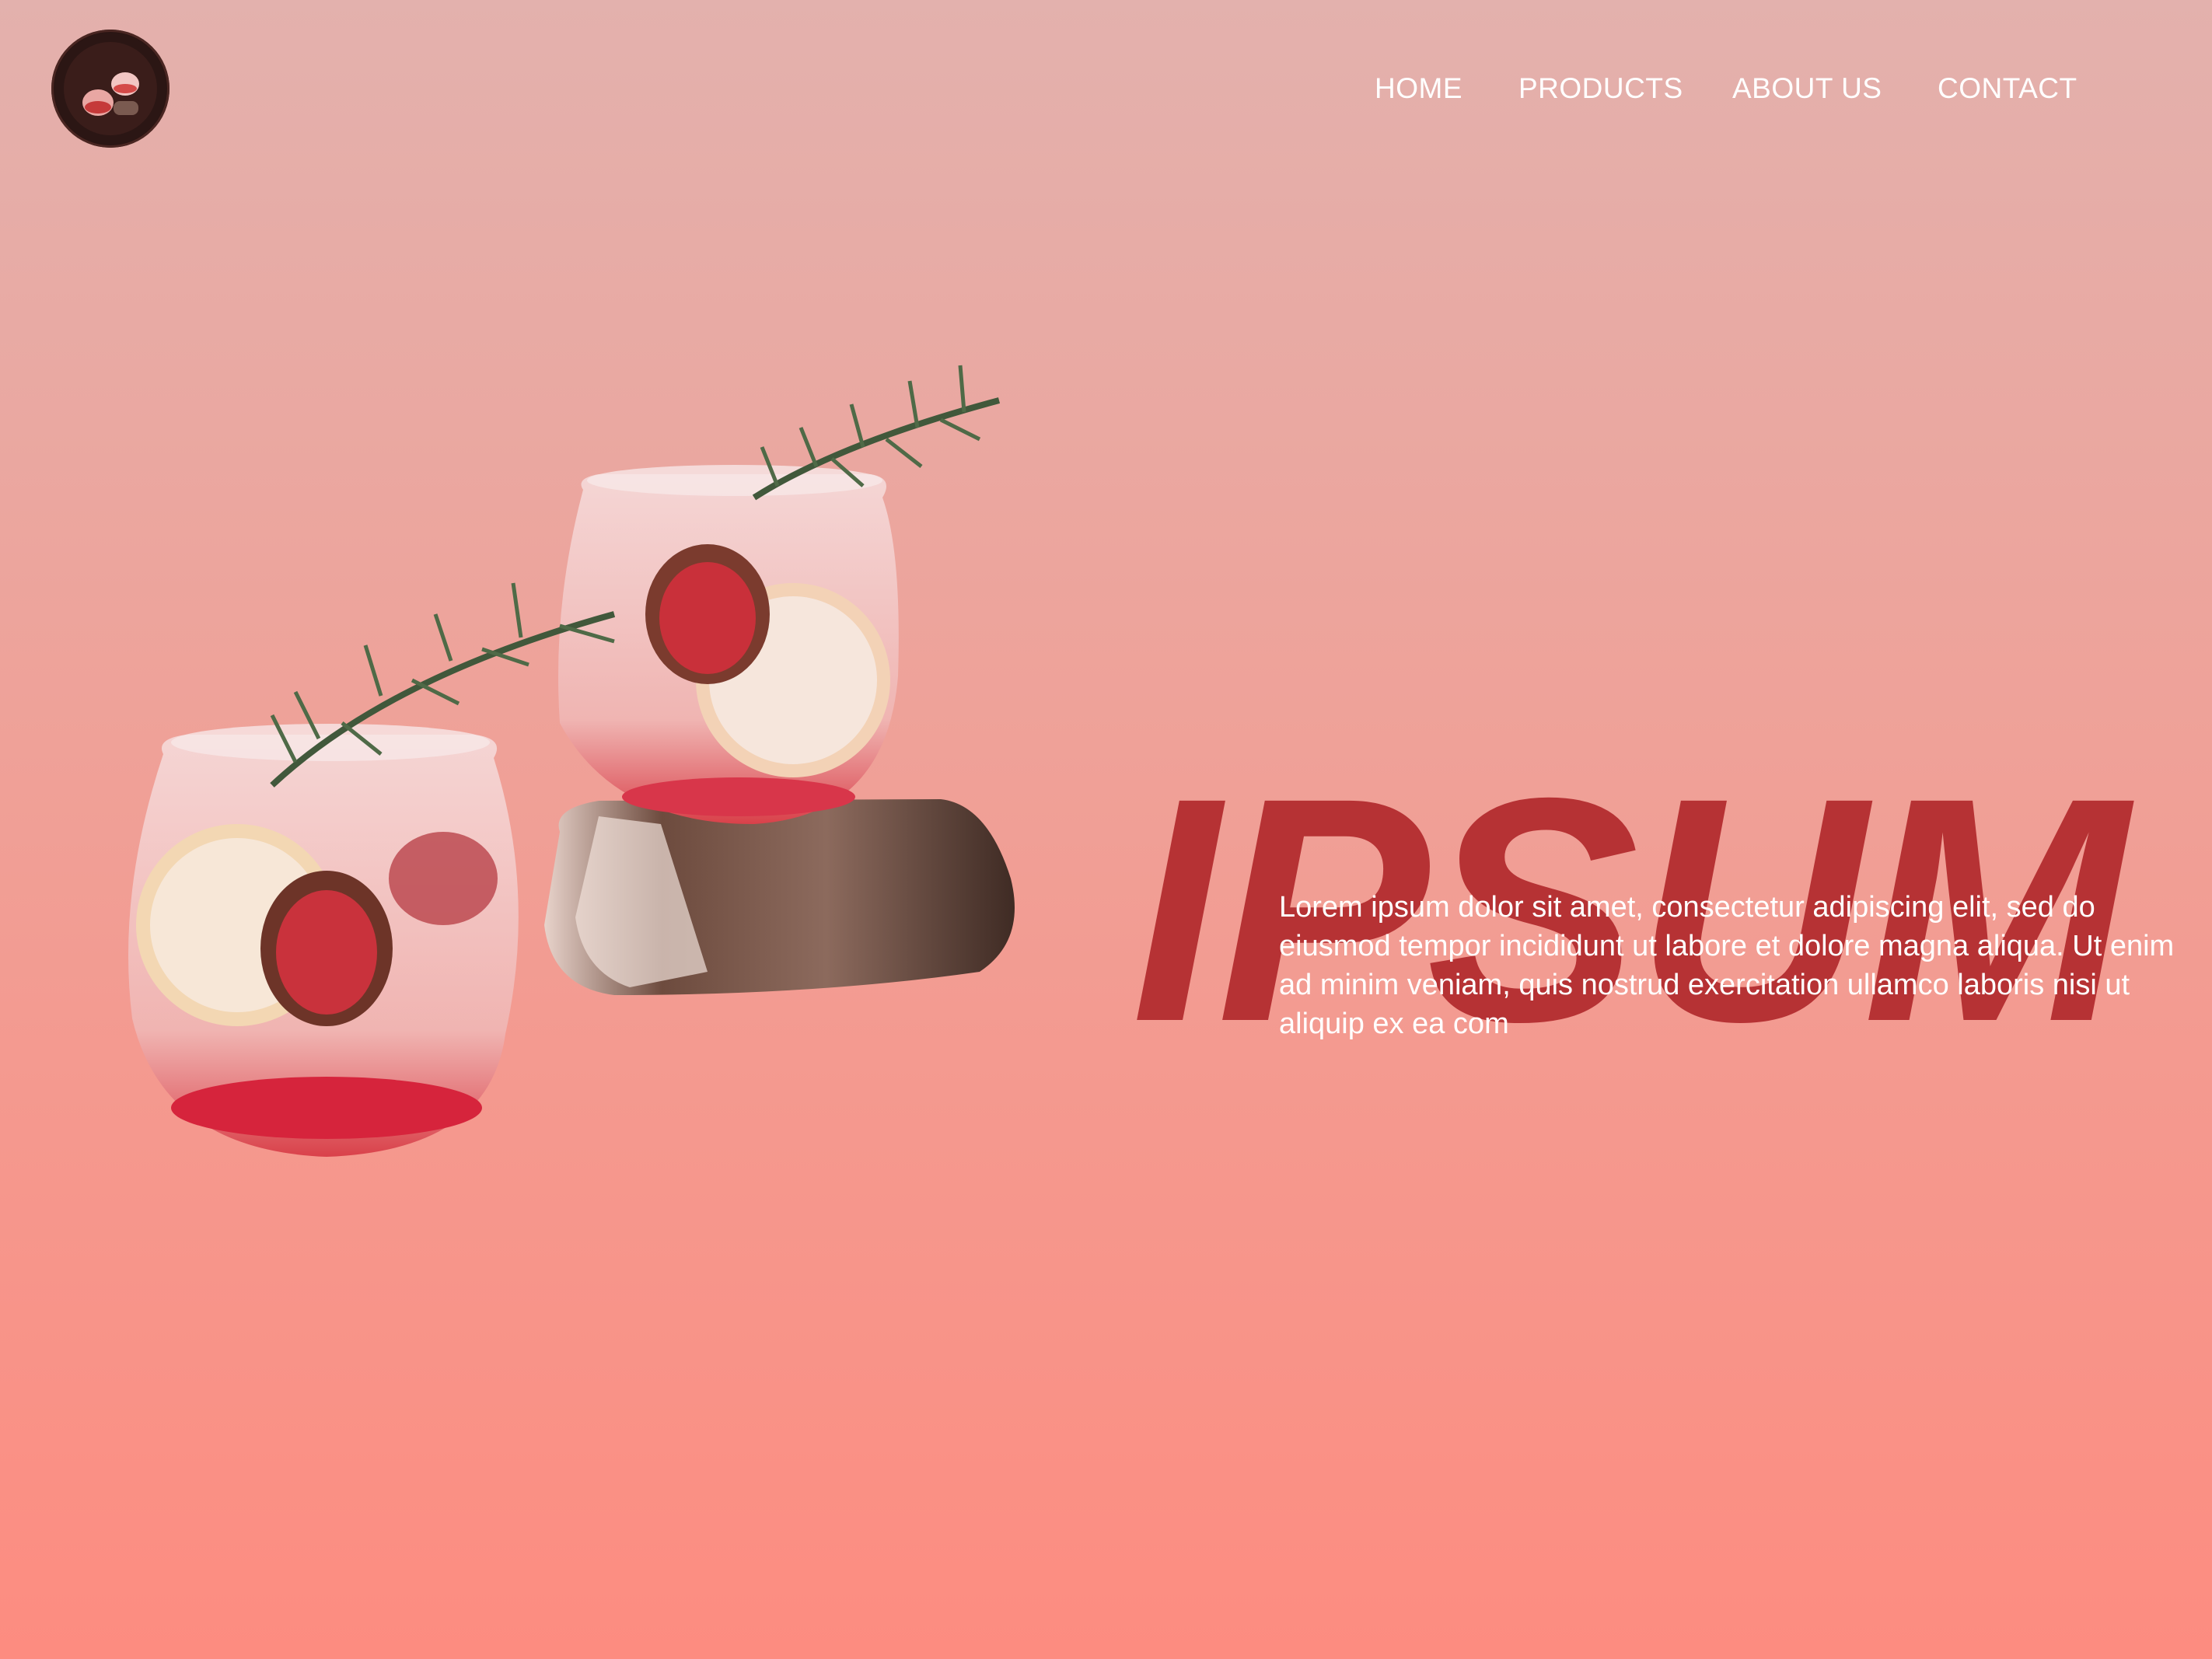 The height and width of the screenshot is (1659, 2212). What do you see at coordinates (1600, 88) in the screenshot?
I see `nav-products: PRODUCTS` at bounding box center [1600, 88].